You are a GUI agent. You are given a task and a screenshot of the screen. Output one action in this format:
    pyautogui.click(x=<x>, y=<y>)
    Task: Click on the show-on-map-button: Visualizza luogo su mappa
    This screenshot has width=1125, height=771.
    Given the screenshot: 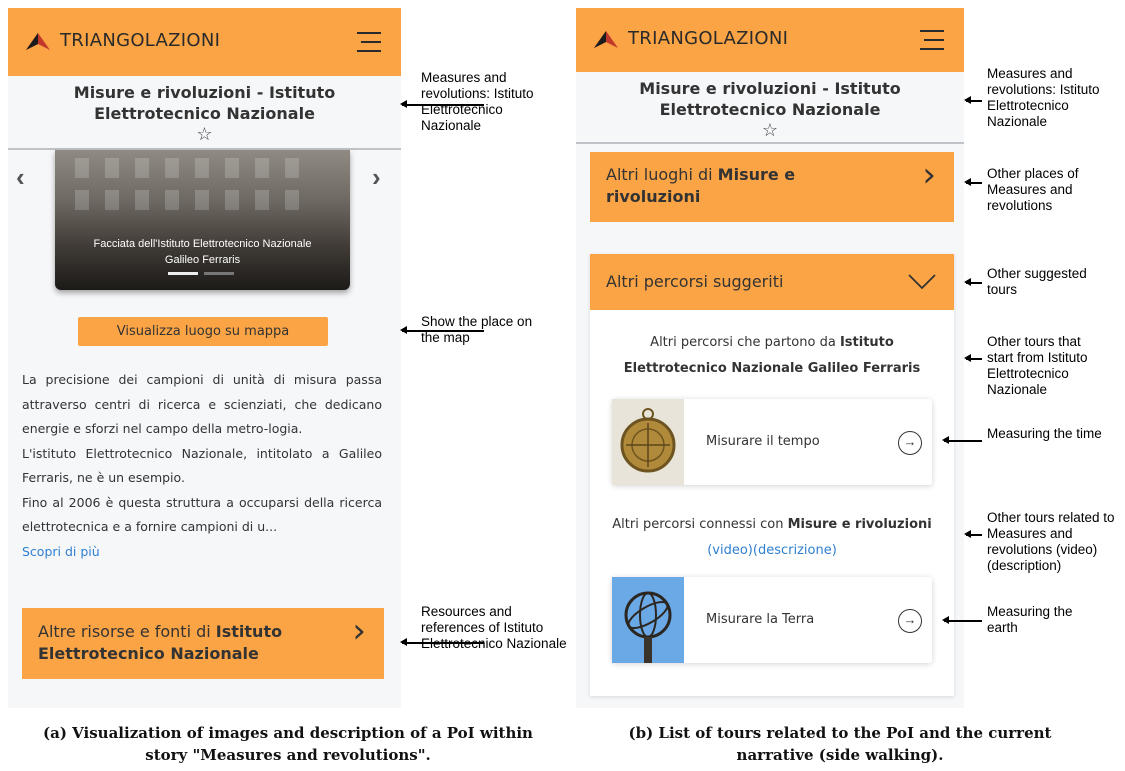 What is the action you would take?
    pyautogui.click(x=203, y=331)
    